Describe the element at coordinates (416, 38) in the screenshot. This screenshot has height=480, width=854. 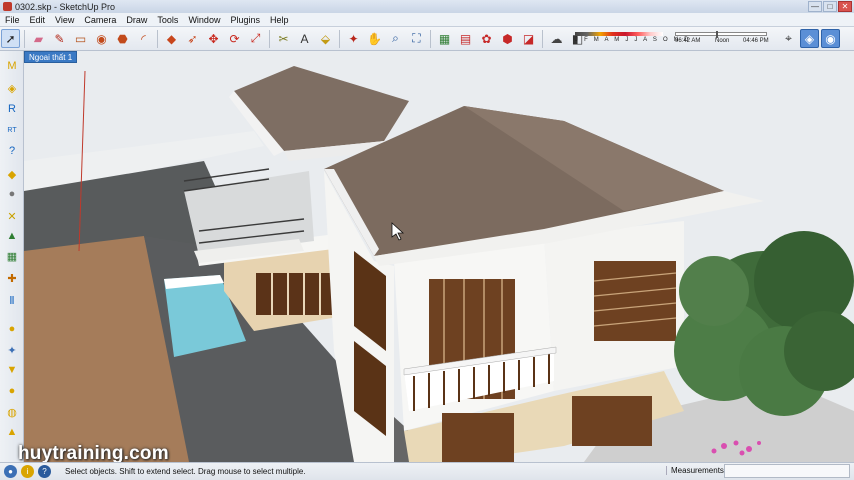
I see `zoom-extents-icon: ⛶` at that location.